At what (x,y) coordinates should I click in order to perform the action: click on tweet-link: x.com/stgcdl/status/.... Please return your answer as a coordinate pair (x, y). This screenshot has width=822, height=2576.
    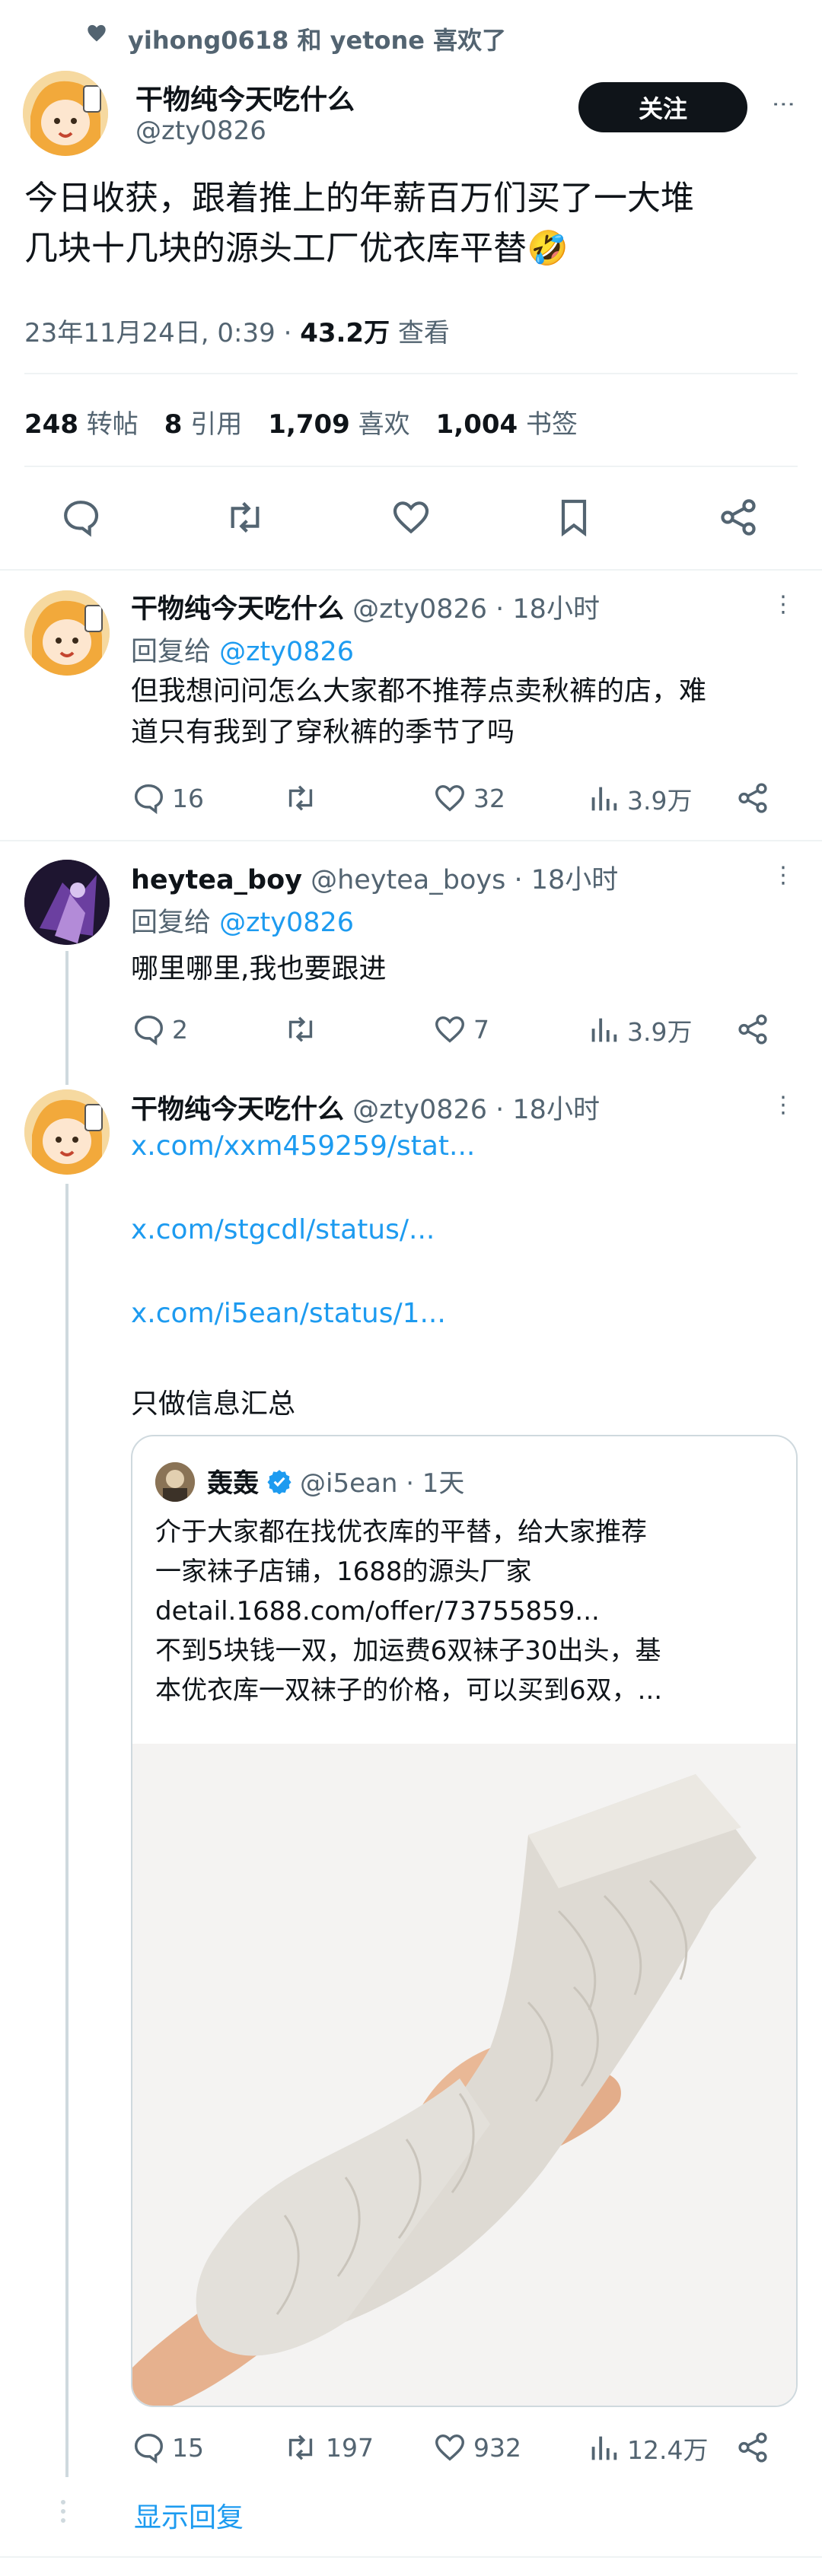
    Looking at the image, I should click on (283, 1229).